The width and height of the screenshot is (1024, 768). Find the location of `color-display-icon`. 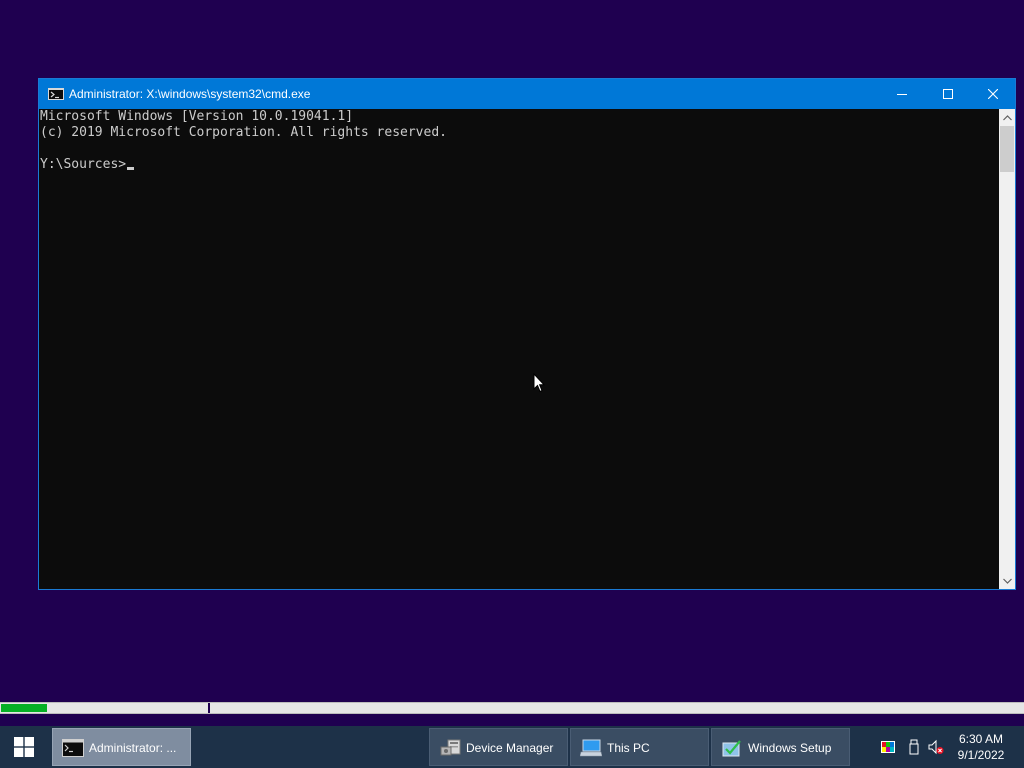

color-display-icon is located at coordinates (888, 747).